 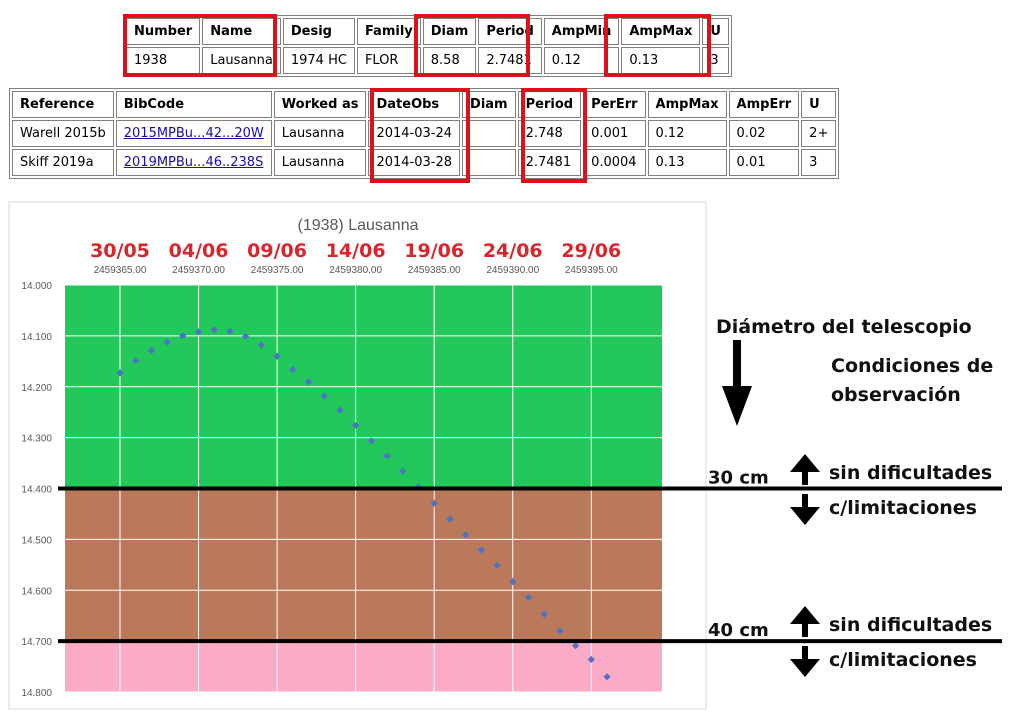 What do you see at coordinates (844, 327) in the screenshot?
I see `telescope-diameter-label: Diámetro del telescopio` at bounding box center [844, 327].